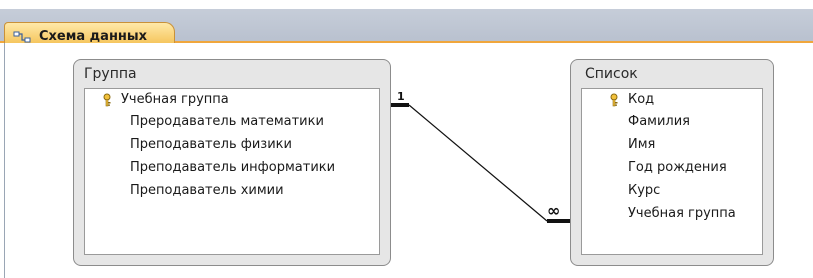  I want to click on field-item: Преподаватель информатики, so click(232, 168).